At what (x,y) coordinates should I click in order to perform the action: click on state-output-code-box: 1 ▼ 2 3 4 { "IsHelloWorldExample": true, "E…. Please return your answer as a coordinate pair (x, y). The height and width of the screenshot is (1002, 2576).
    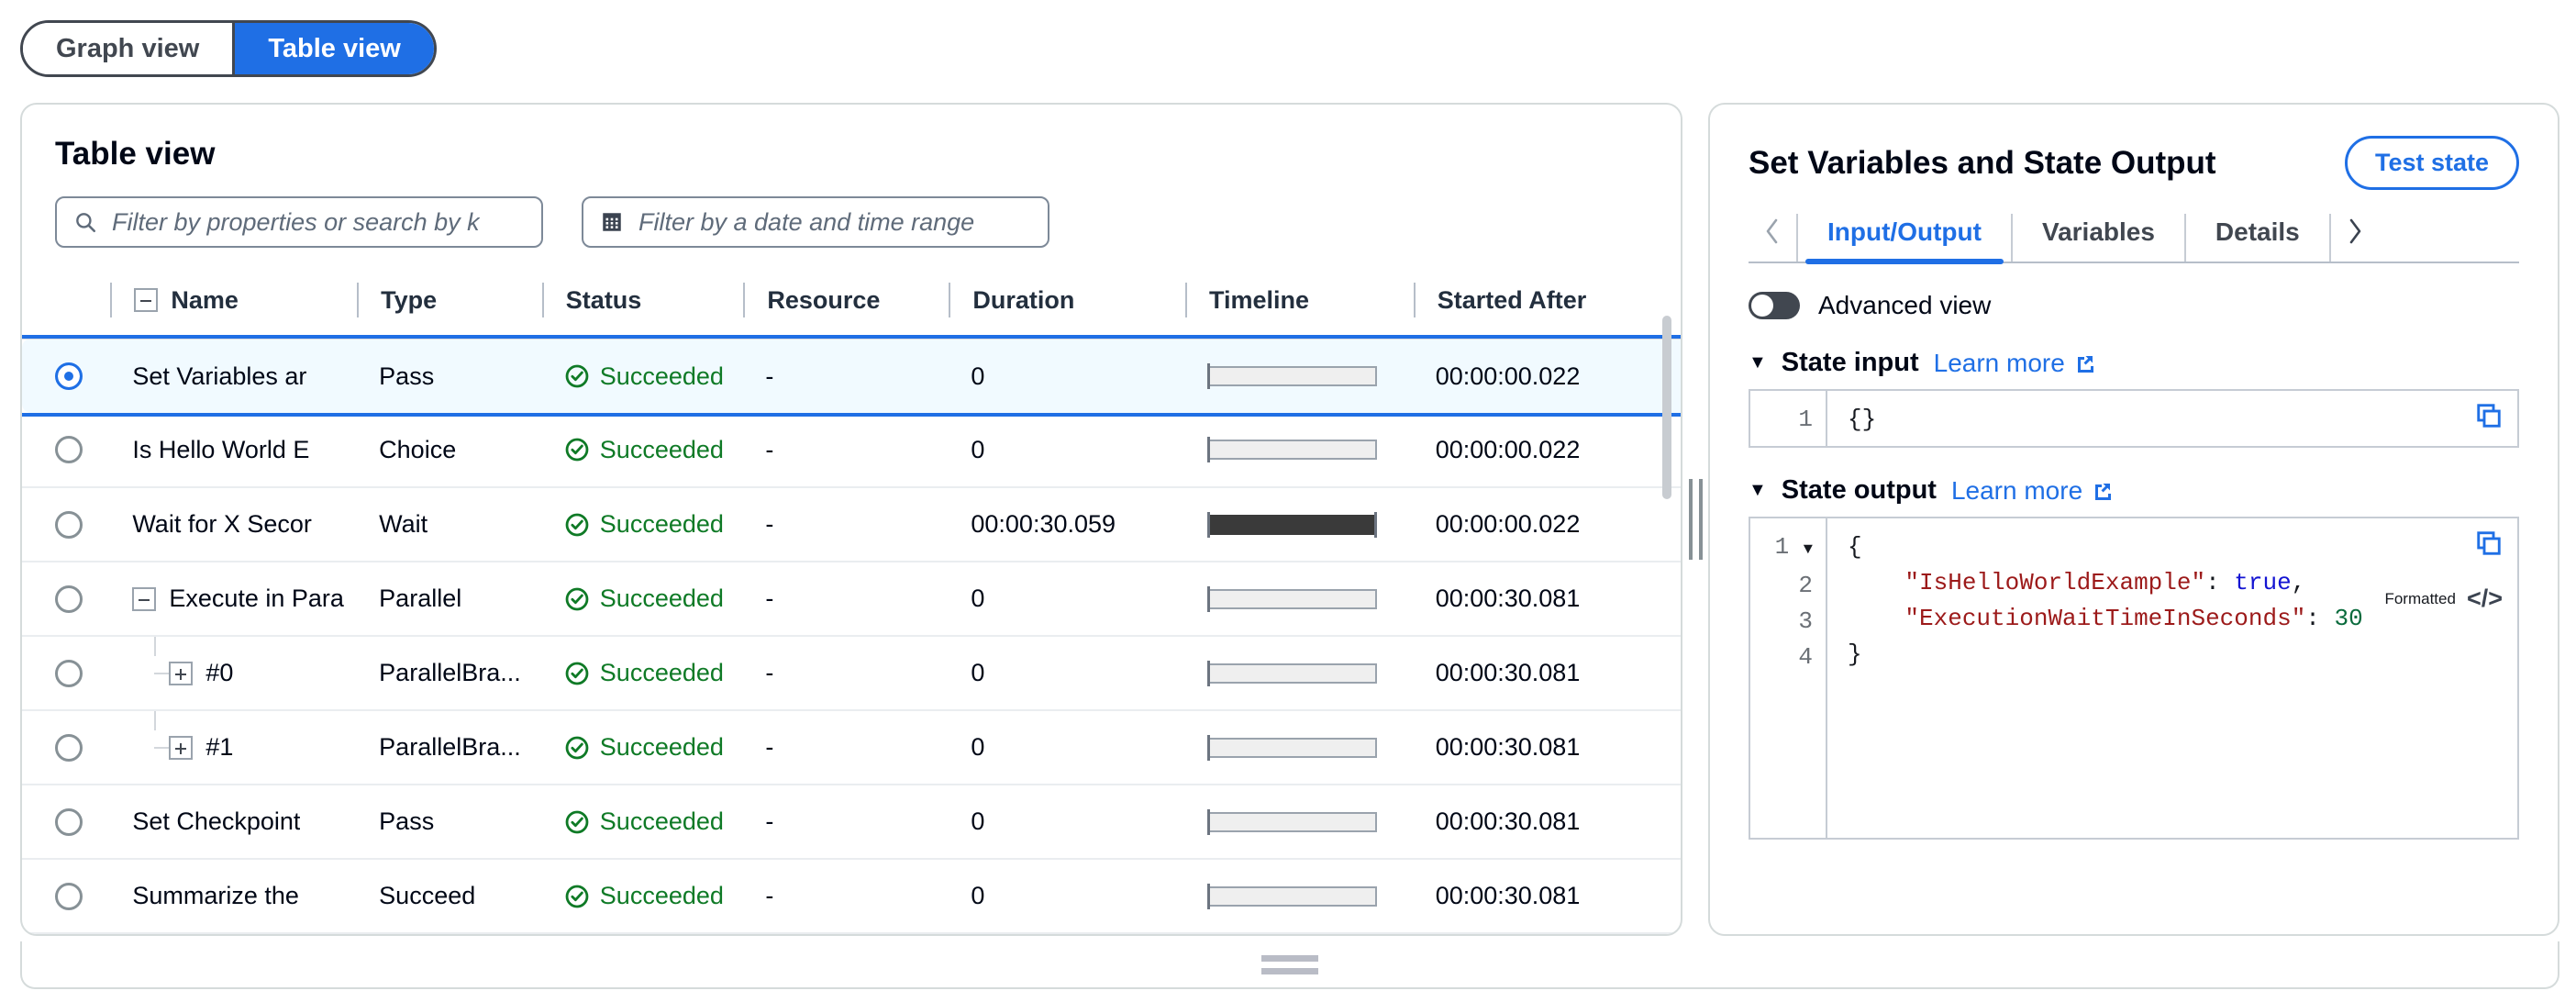
    Looking at the image, I should click on (2134, 678).